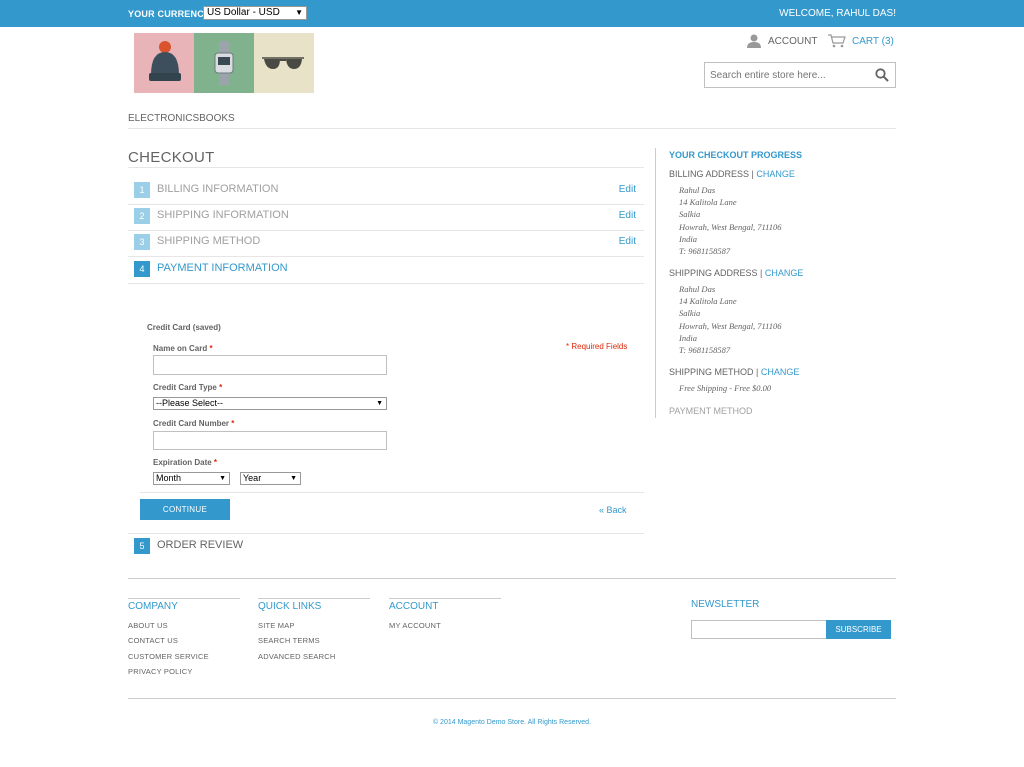 The height and width of the screenshot is (767, 1024). I want to click on required-fields-note: * Required Fields, so click(597, 346).